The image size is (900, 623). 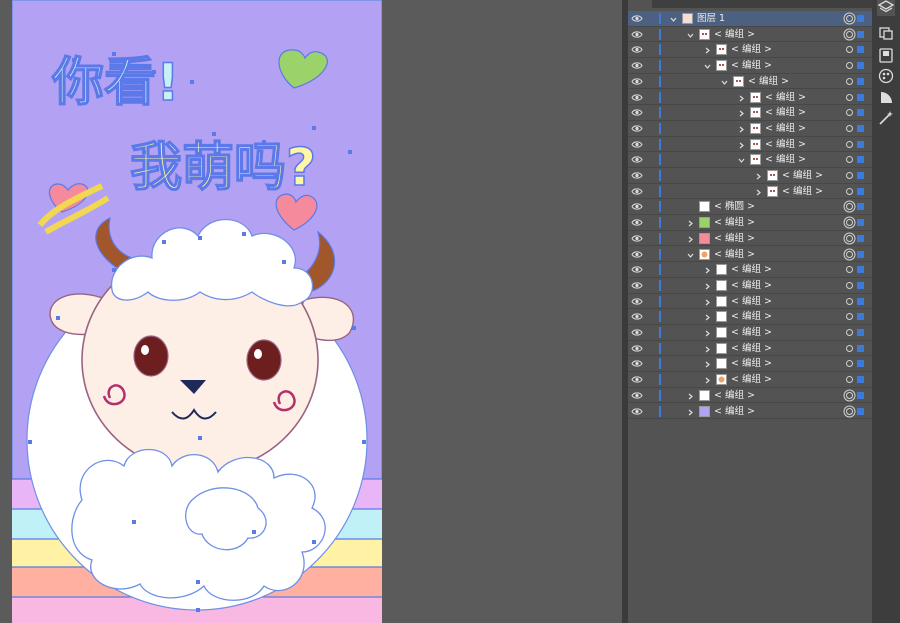 What do you see at coordinates (750, 207) in the screenshot?
I see `layer-row: < 椭圆 >` at bounding box center [750, 207].